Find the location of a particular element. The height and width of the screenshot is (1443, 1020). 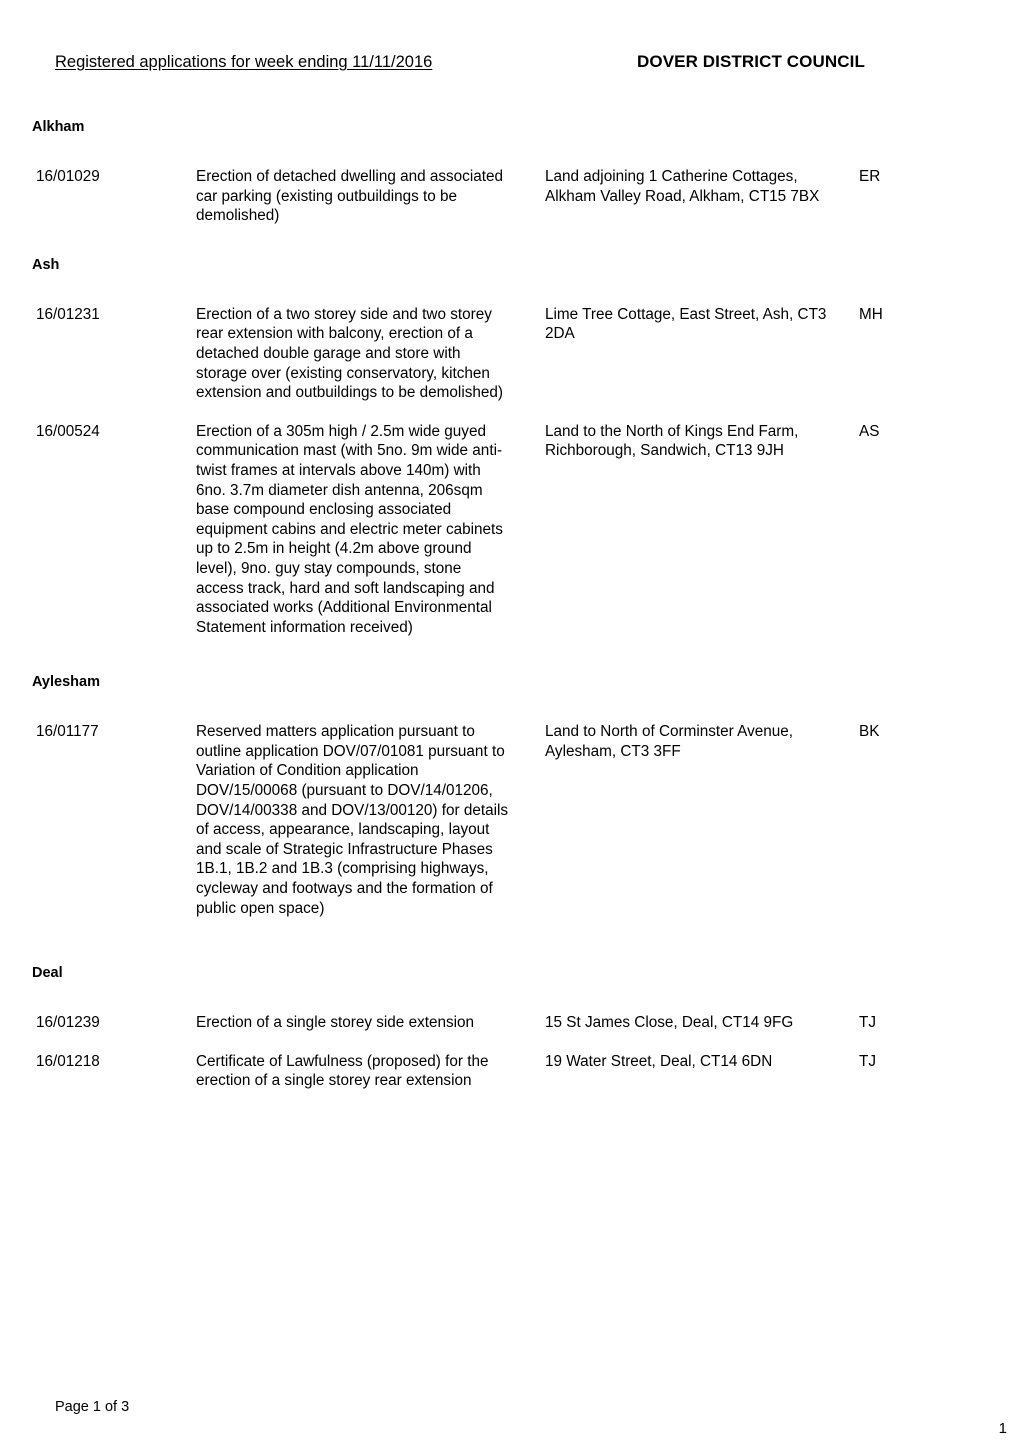

parish-heading: Ash is located at coordinates (46, 264).